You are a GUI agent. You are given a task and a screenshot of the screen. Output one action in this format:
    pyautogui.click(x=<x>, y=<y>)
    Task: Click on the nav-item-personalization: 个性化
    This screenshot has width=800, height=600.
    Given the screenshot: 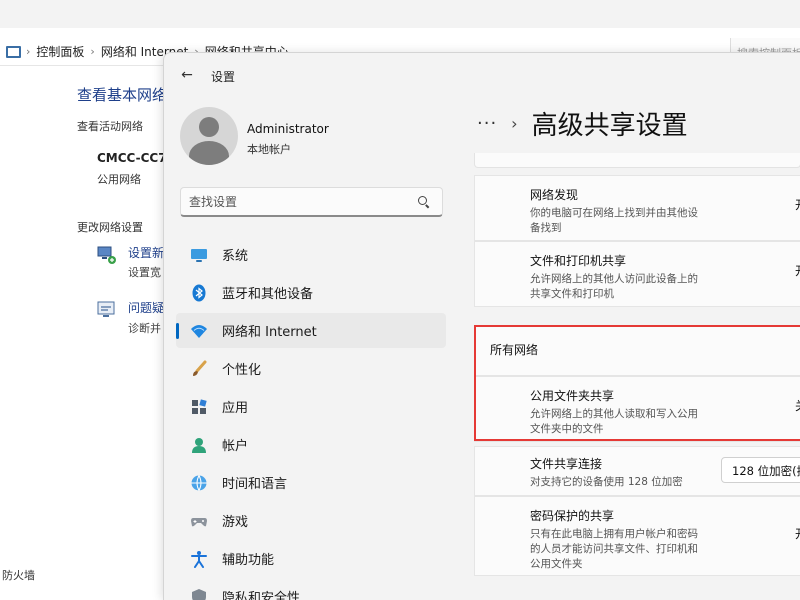 What is the action you would take?
    pyautogui.click(x=311, y=368)
    